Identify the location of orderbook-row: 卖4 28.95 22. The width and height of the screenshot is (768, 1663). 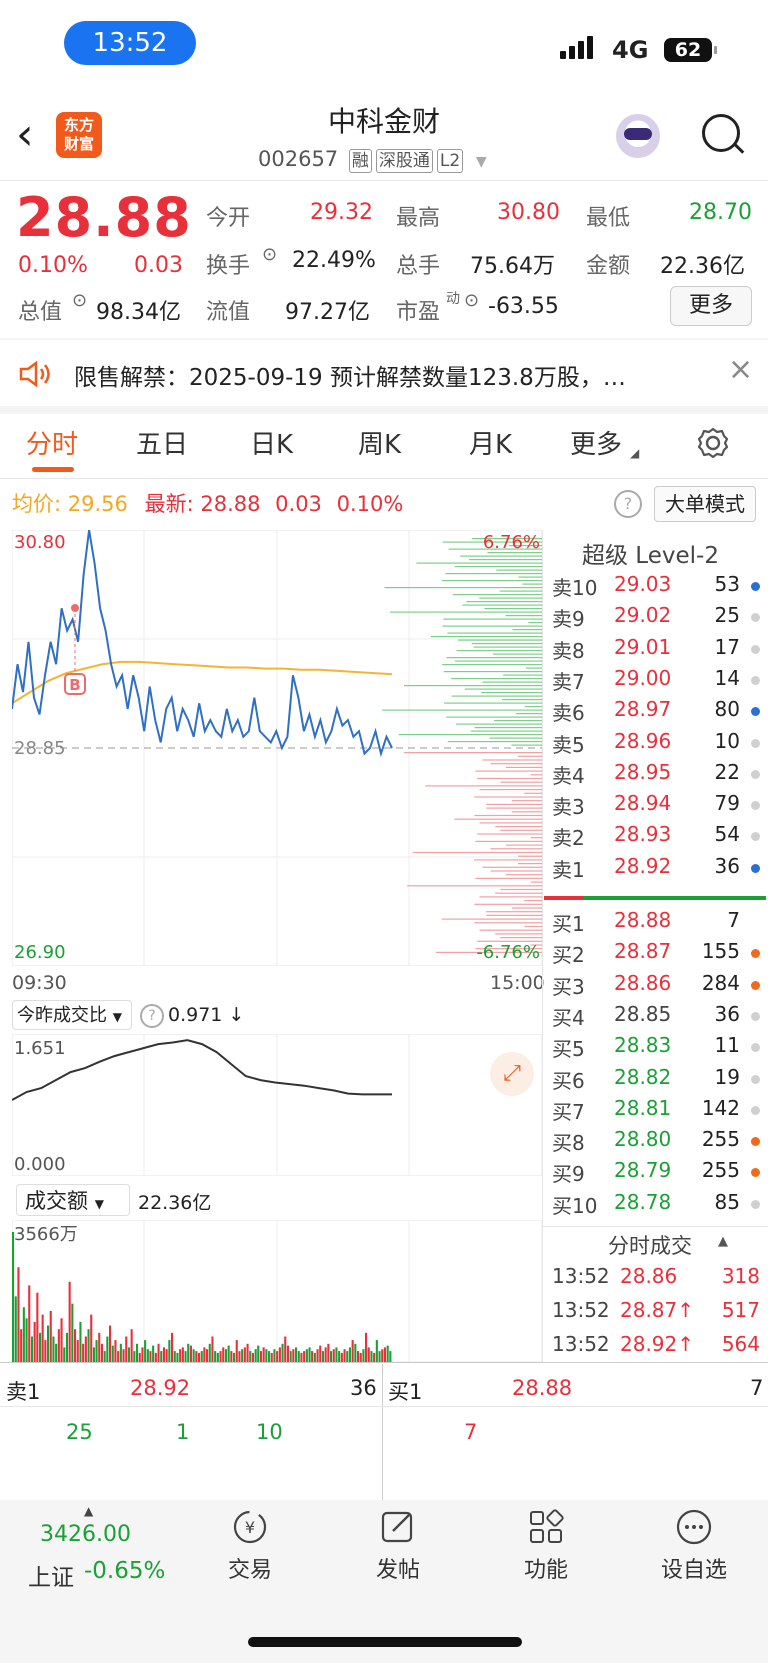
(656, 775).